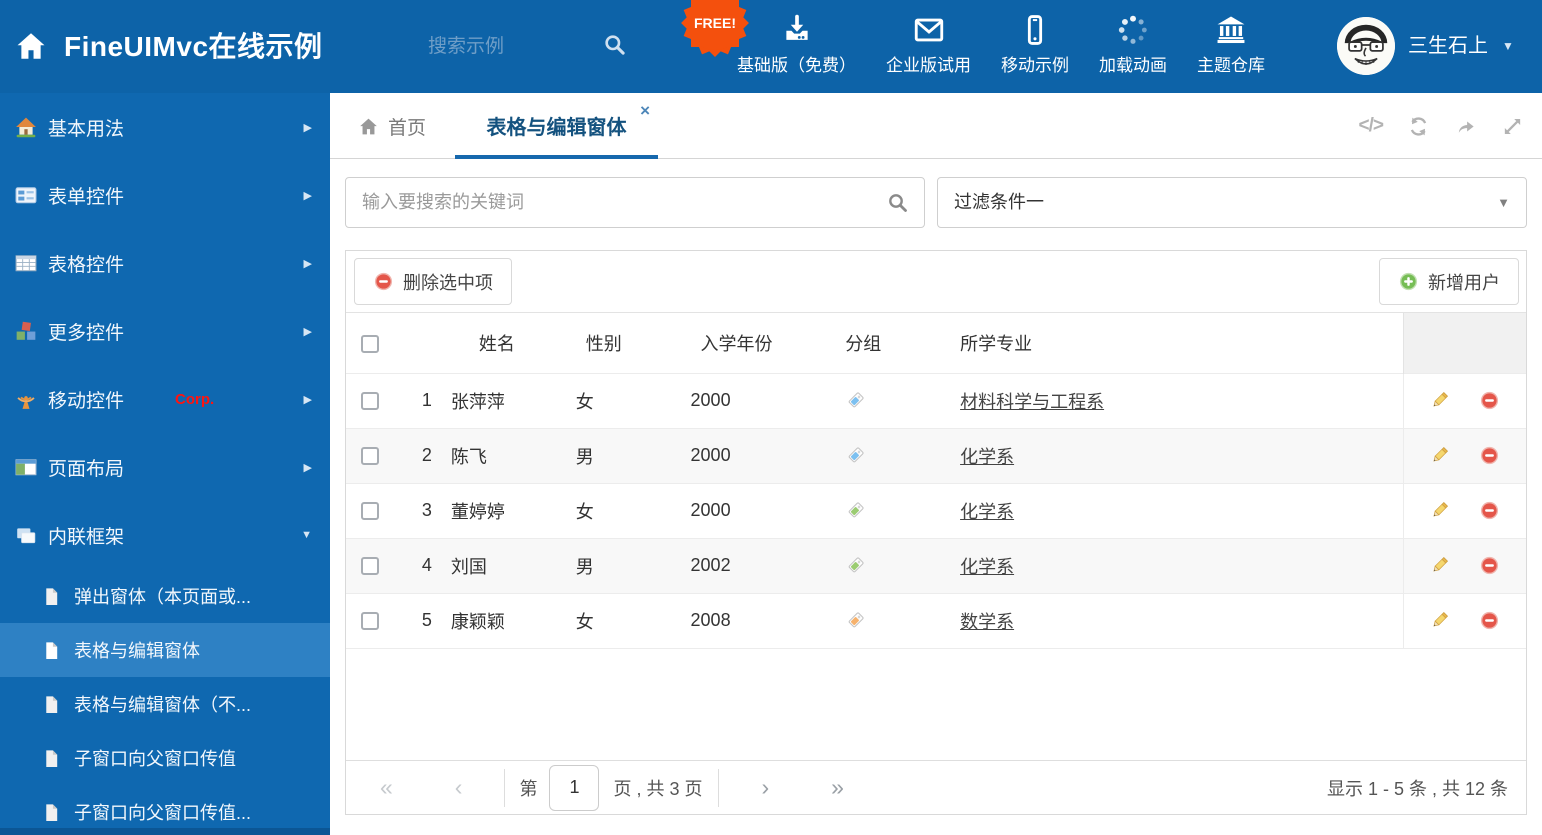 Image resolution: width=1542 pixels, height=835 pixels. I want to click on column-header-actions, so click(1464, 343).